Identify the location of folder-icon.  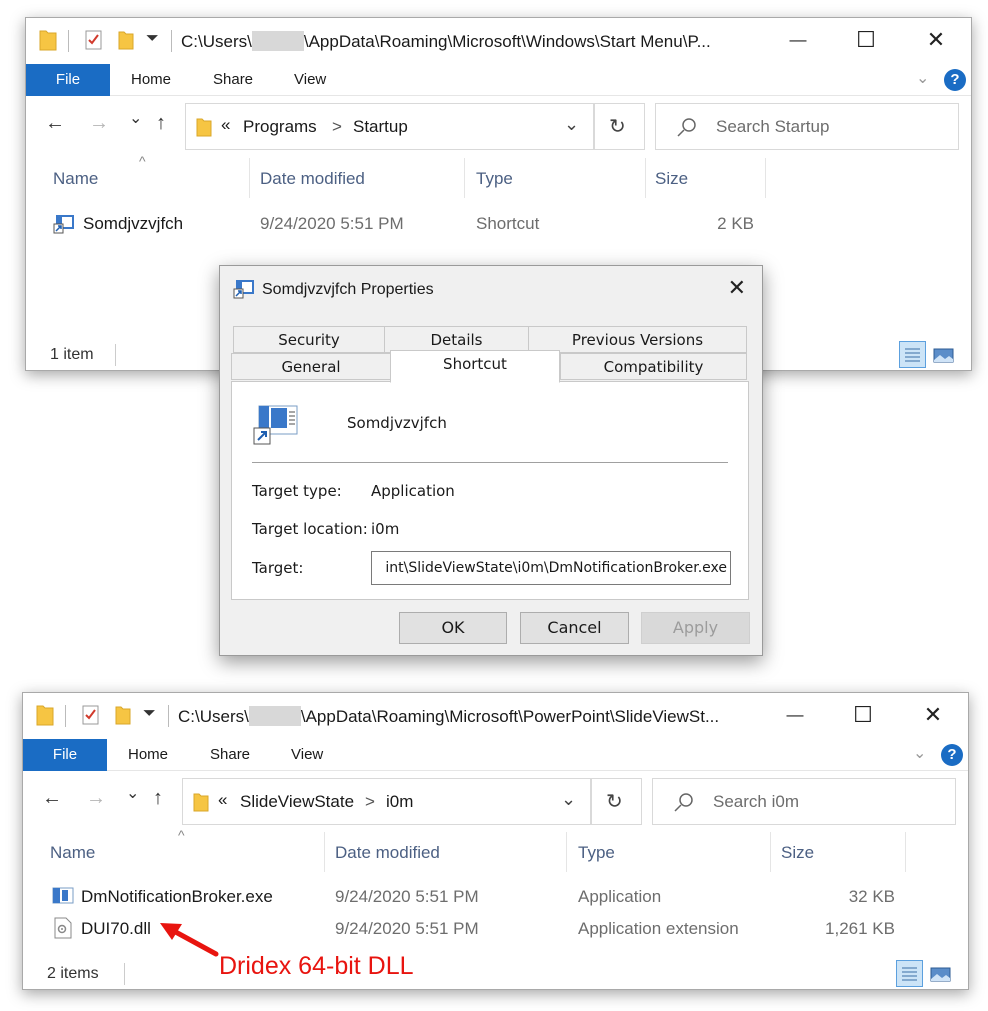
(45, 715).